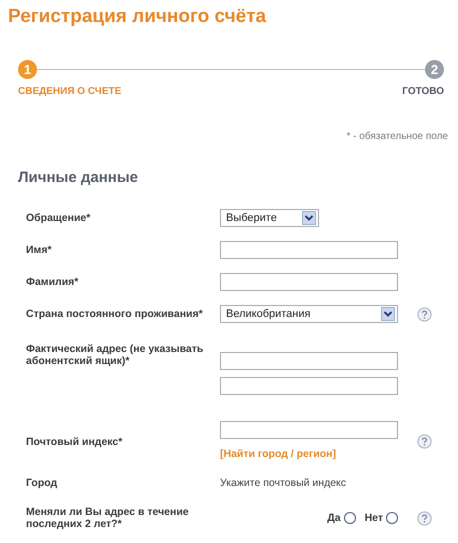 Image resolution: width=458 pixels, height=543 pixels. Describe the element at coordinates (27, 69) in the screenshot. I see `step-number: 1` at that location.